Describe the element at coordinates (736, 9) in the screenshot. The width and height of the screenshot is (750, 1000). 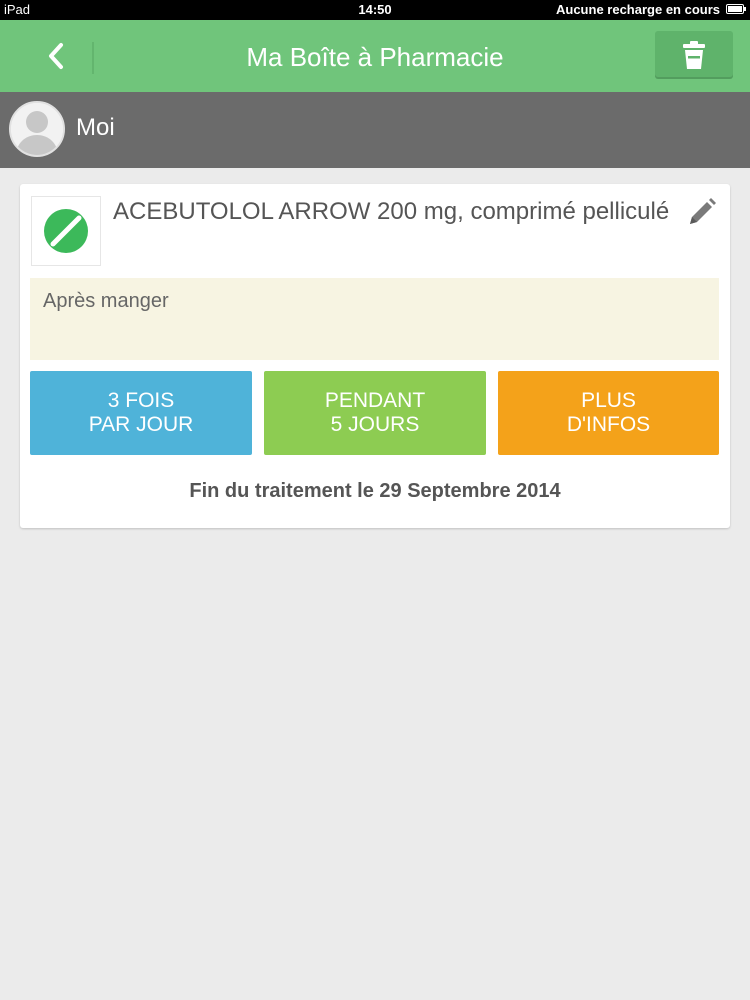
I see `battery-icon` at that location.